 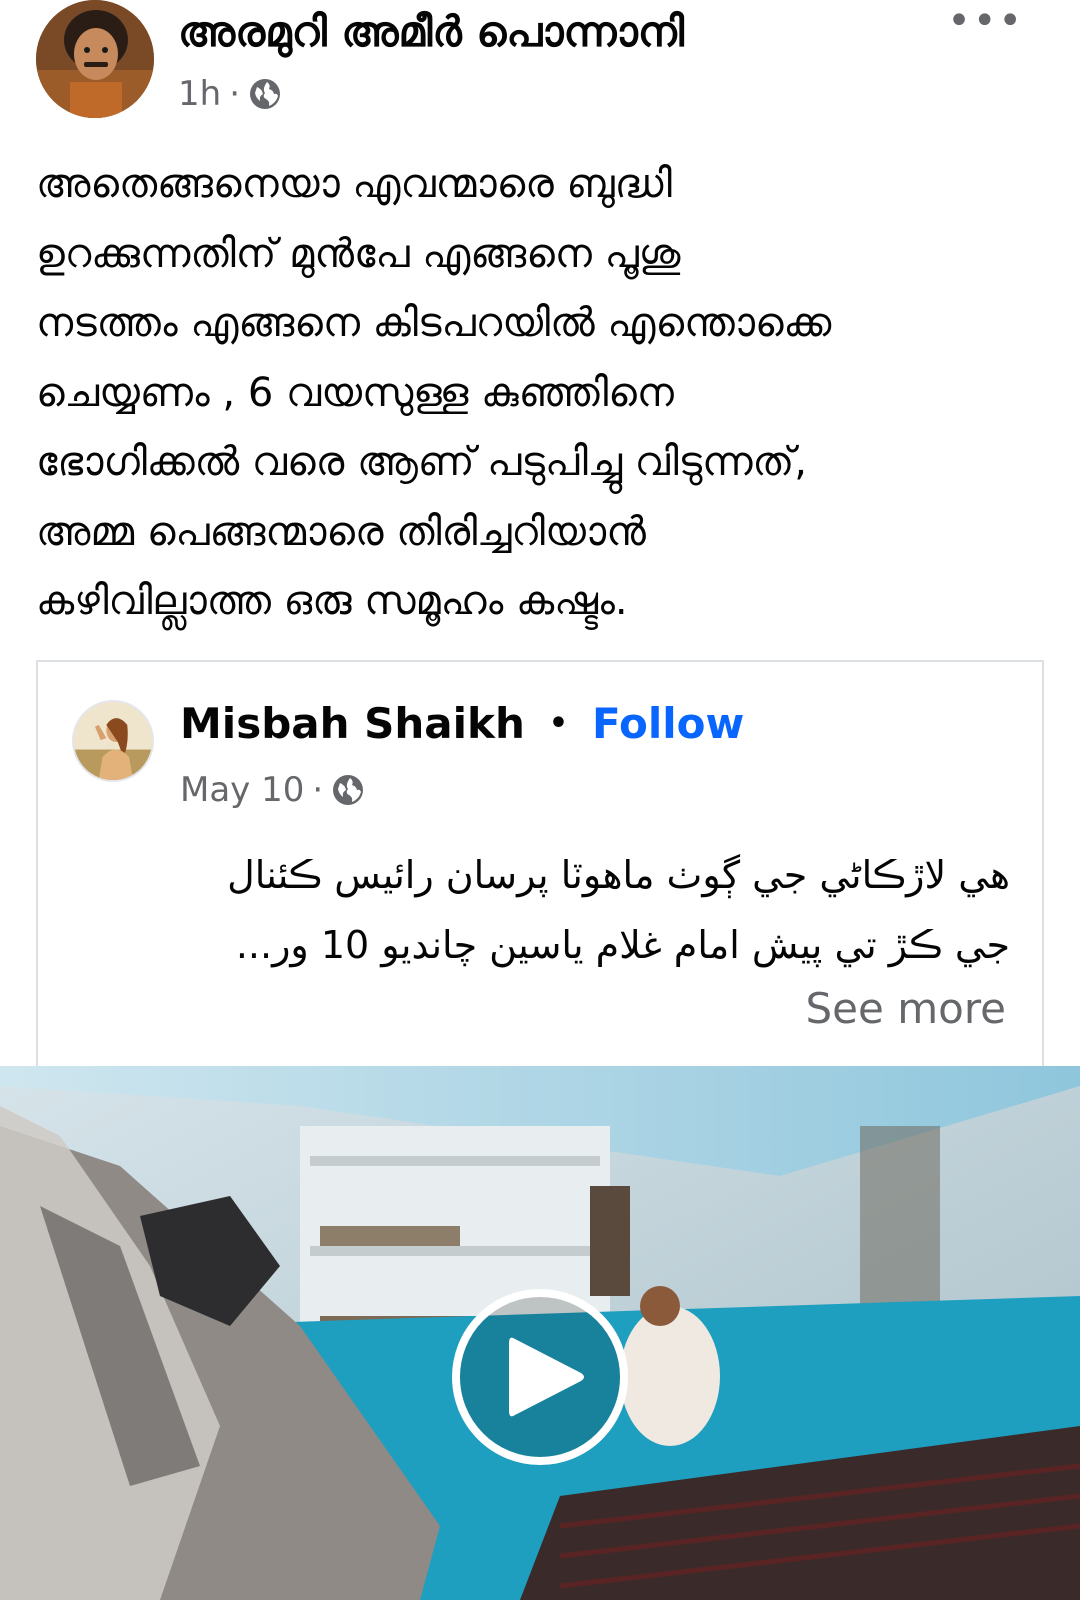 I want to click on post-text-line: അതെങ്ങനെയാ എവന്മാരെ ബുദ്ധി, so click(x=354, y=184).